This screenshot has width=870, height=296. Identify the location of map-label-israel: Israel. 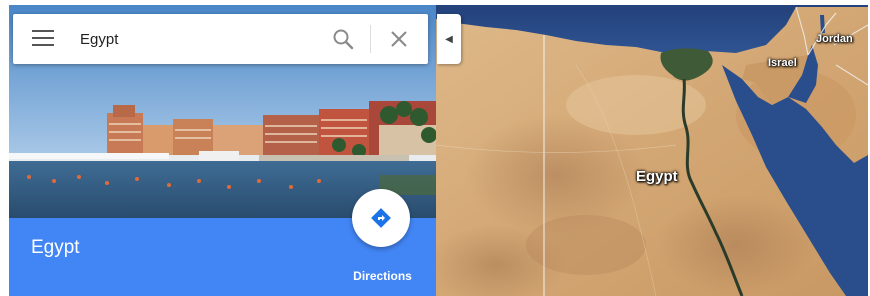
(782, 63).